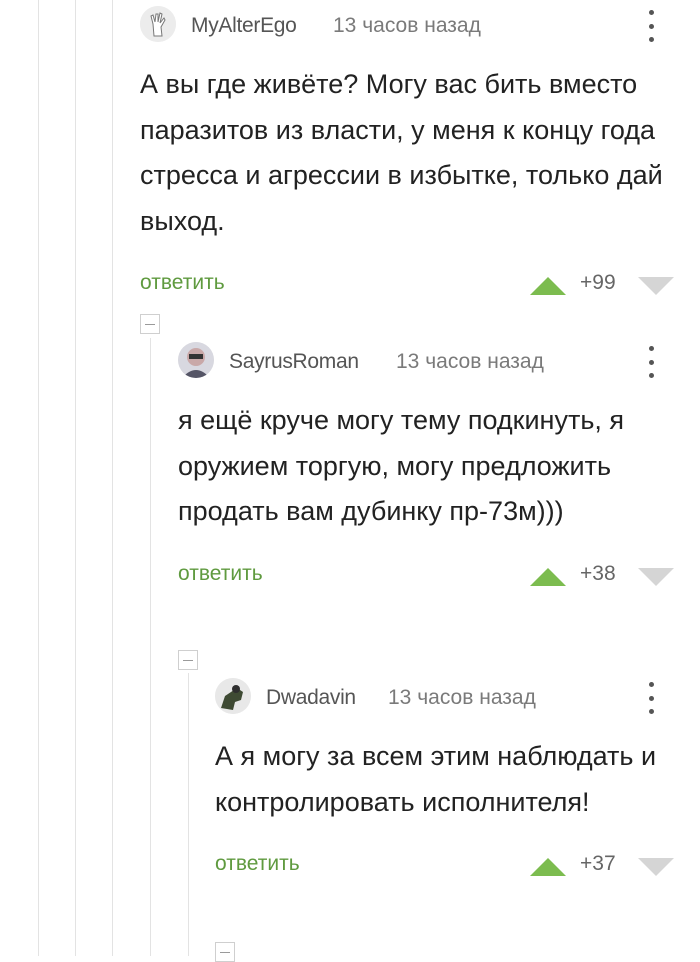  I want to click on comment-rating: +37, so click(598, 863).